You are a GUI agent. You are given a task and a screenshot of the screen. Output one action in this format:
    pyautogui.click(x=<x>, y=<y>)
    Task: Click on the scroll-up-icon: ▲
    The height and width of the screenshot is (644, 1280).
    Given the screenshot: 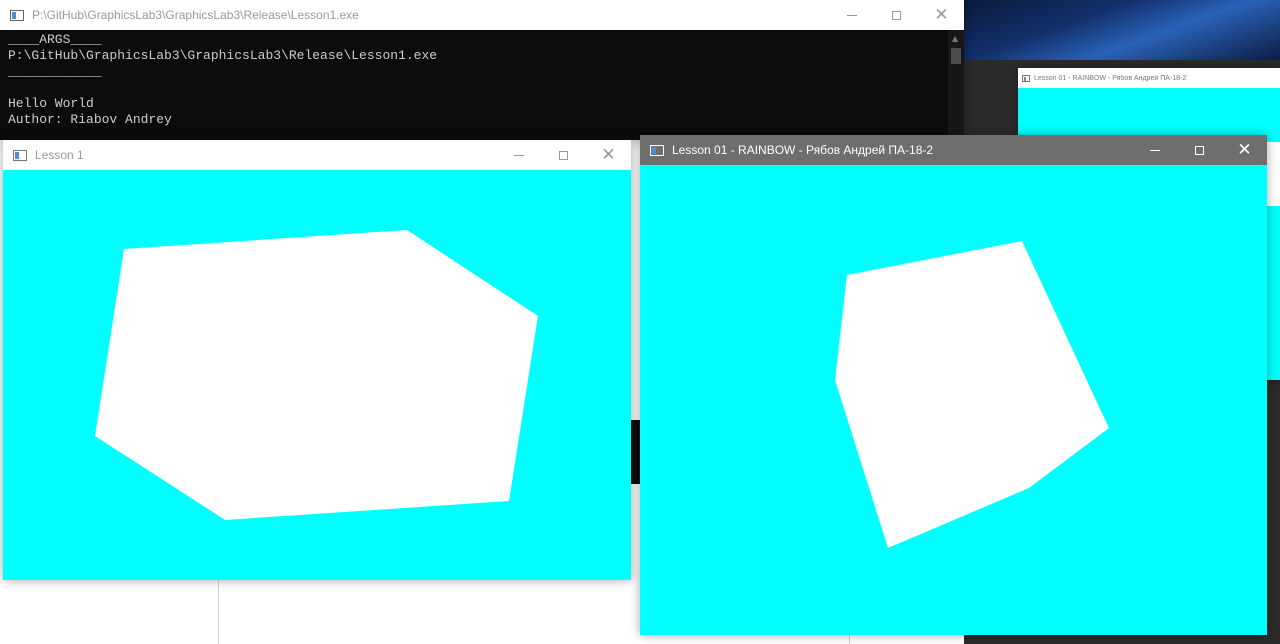 What is the action you would take?
    pyautogui.click(x=955, y=38)
    